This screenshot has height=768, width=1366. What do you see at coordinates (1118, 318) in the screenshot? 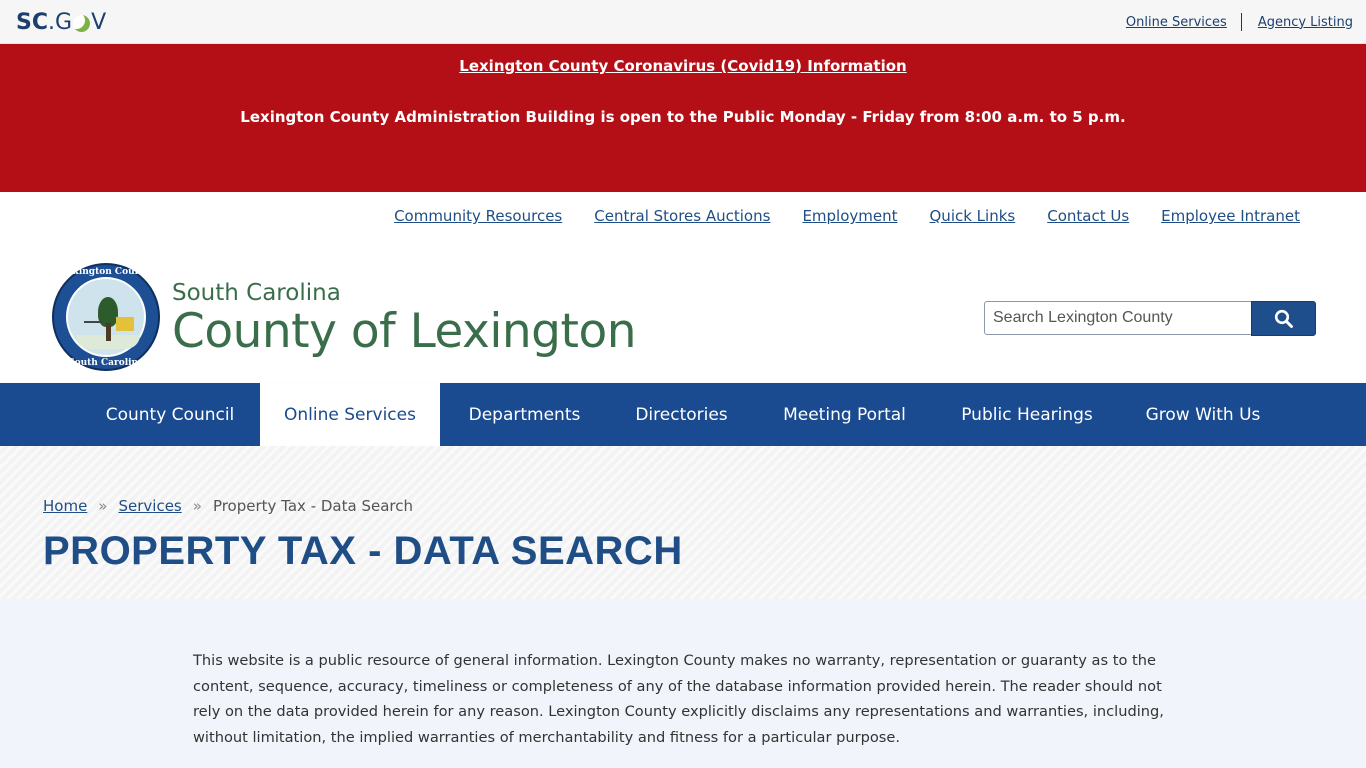
I see `site-search-input` at bounding box center [1118, 318].